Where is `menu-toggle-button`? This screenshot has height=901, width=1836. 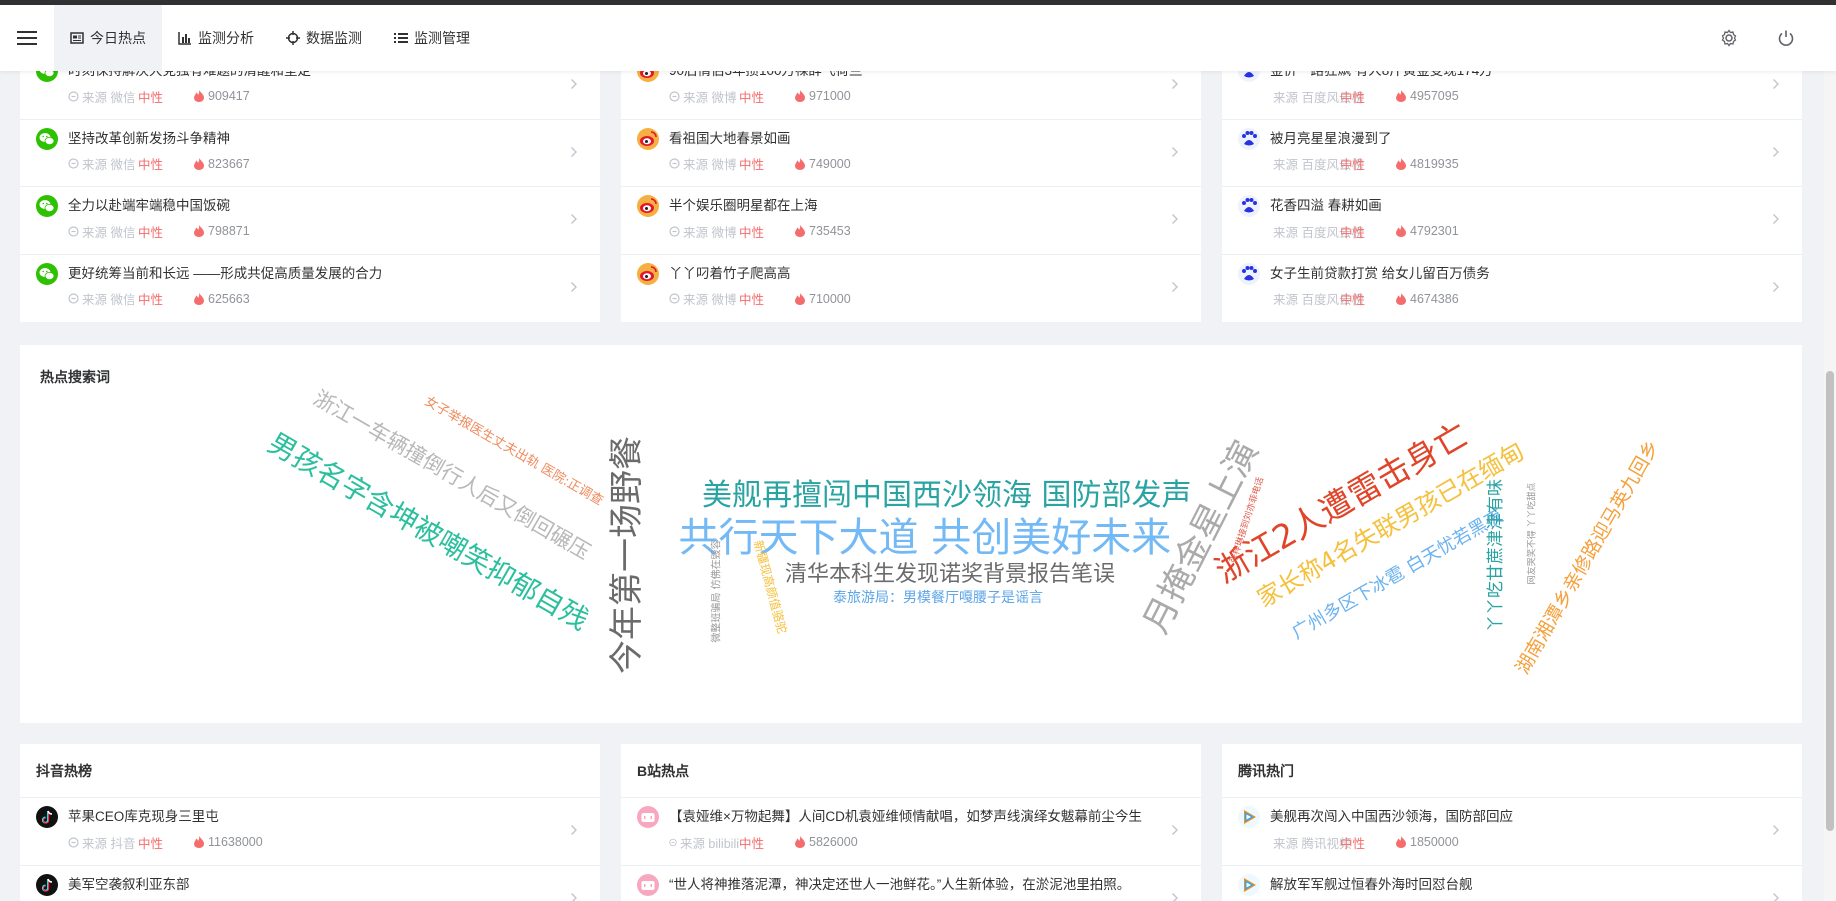 menu-toggle-button is located at coordinates (27, 38).